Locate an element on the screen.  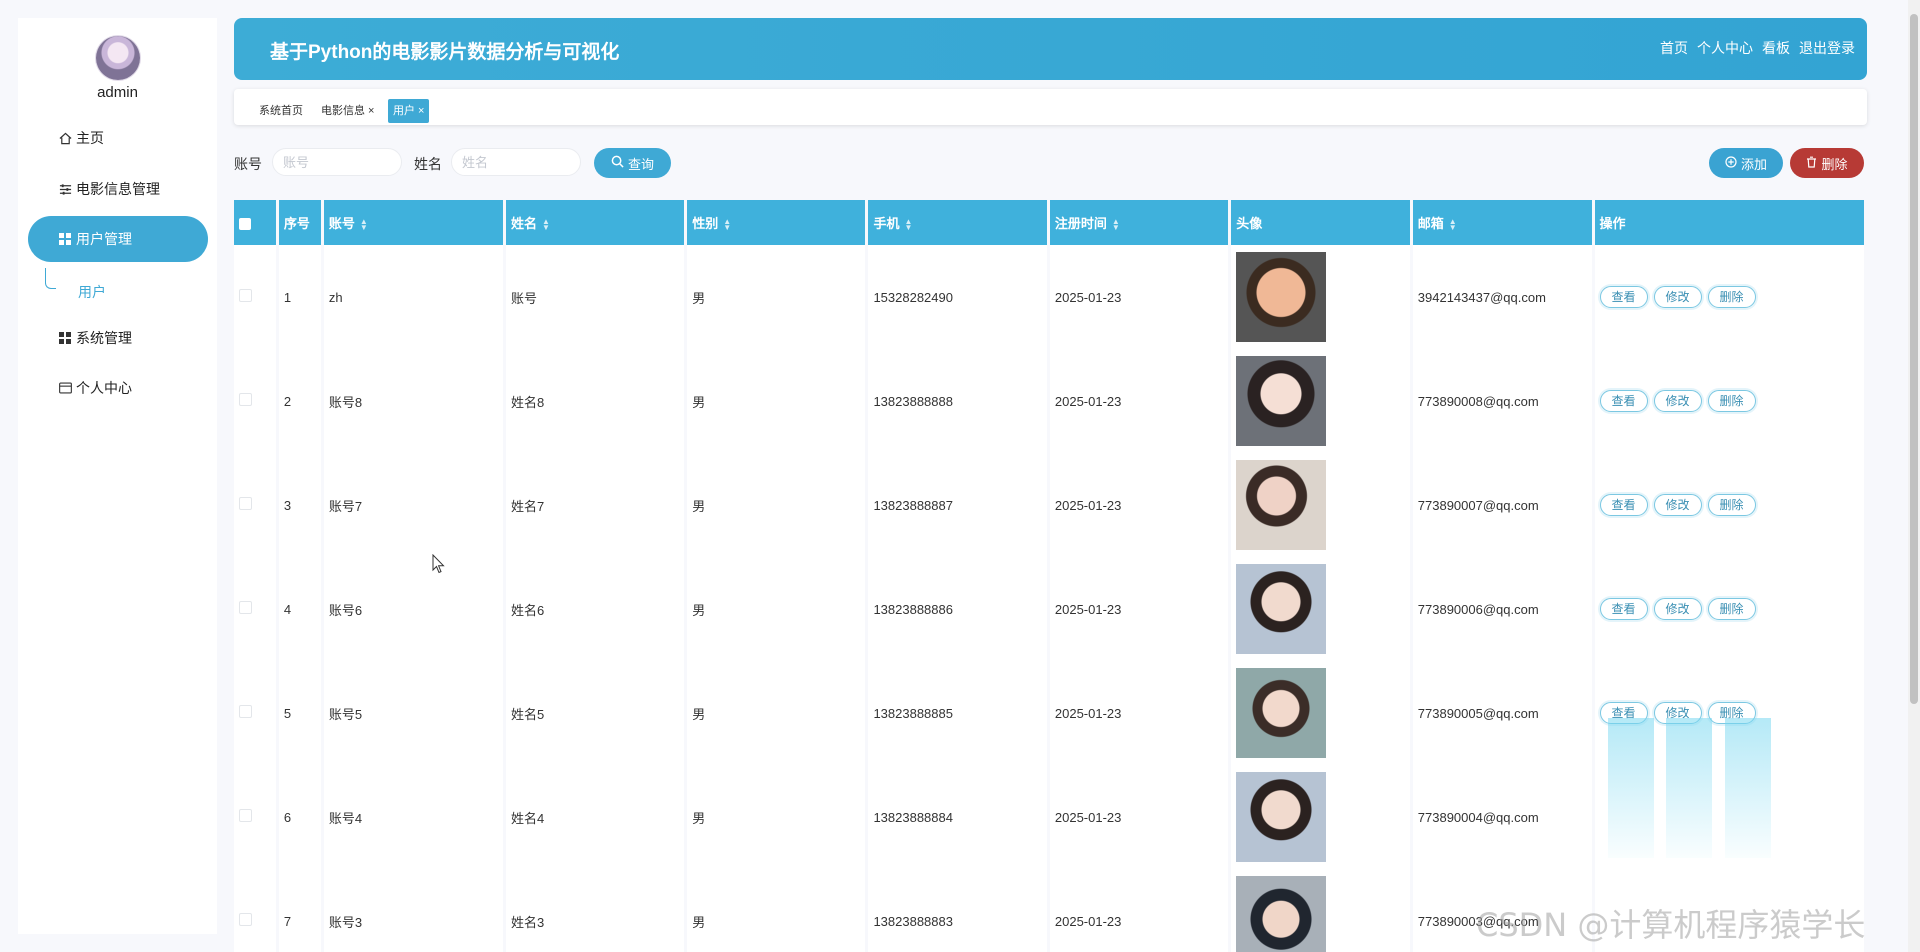
cell-no: 2 is located at coordinates (299, 401).